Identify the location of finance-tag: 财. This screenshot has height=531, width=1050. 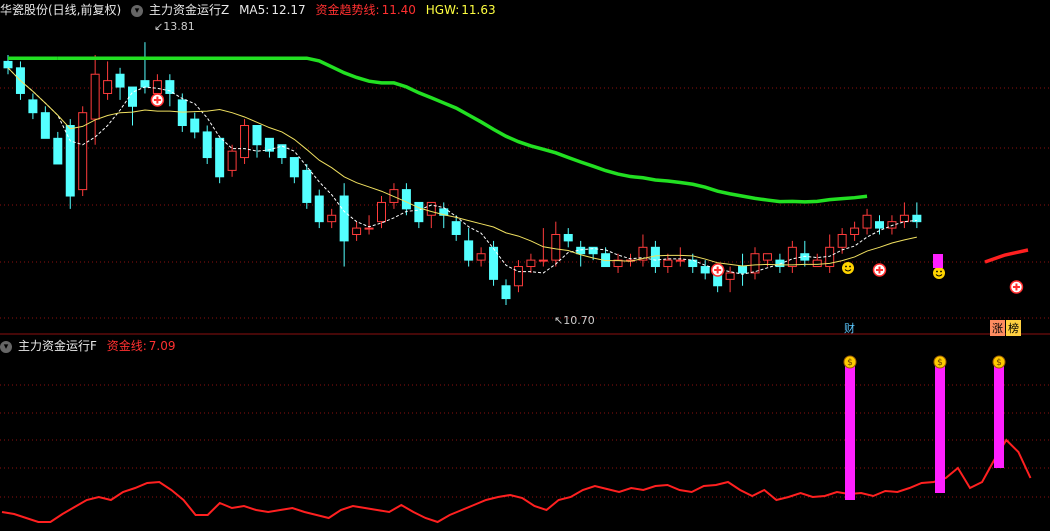
(849, 328).